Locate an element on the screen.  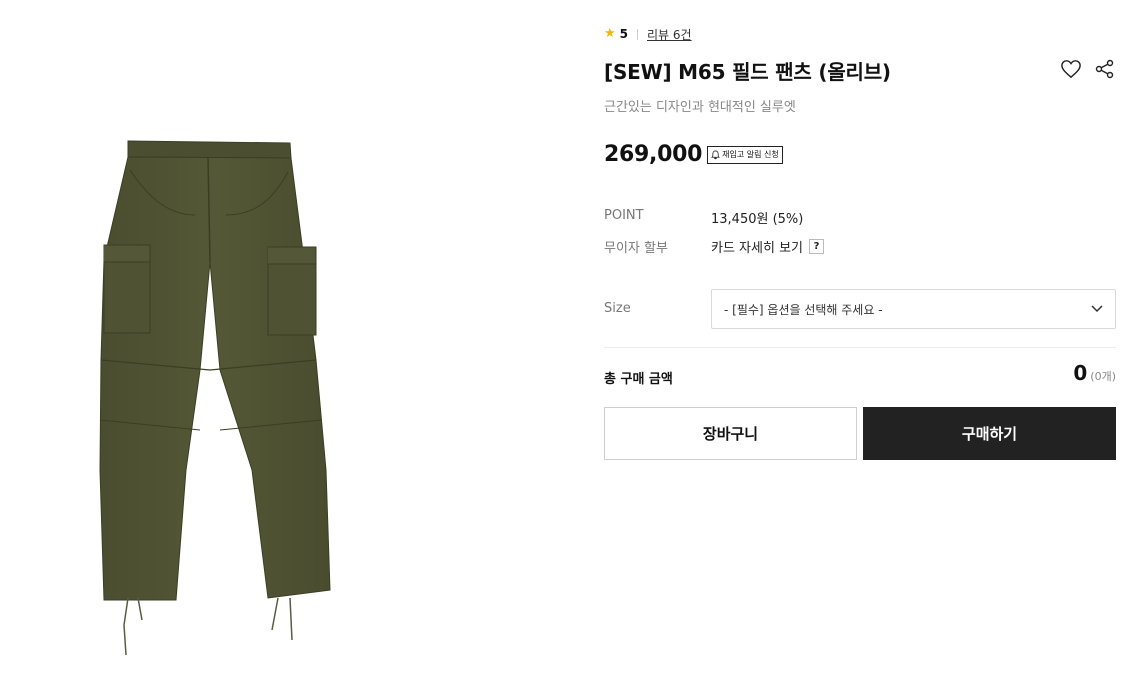
bell-icon is located at coordinates (716, 154).